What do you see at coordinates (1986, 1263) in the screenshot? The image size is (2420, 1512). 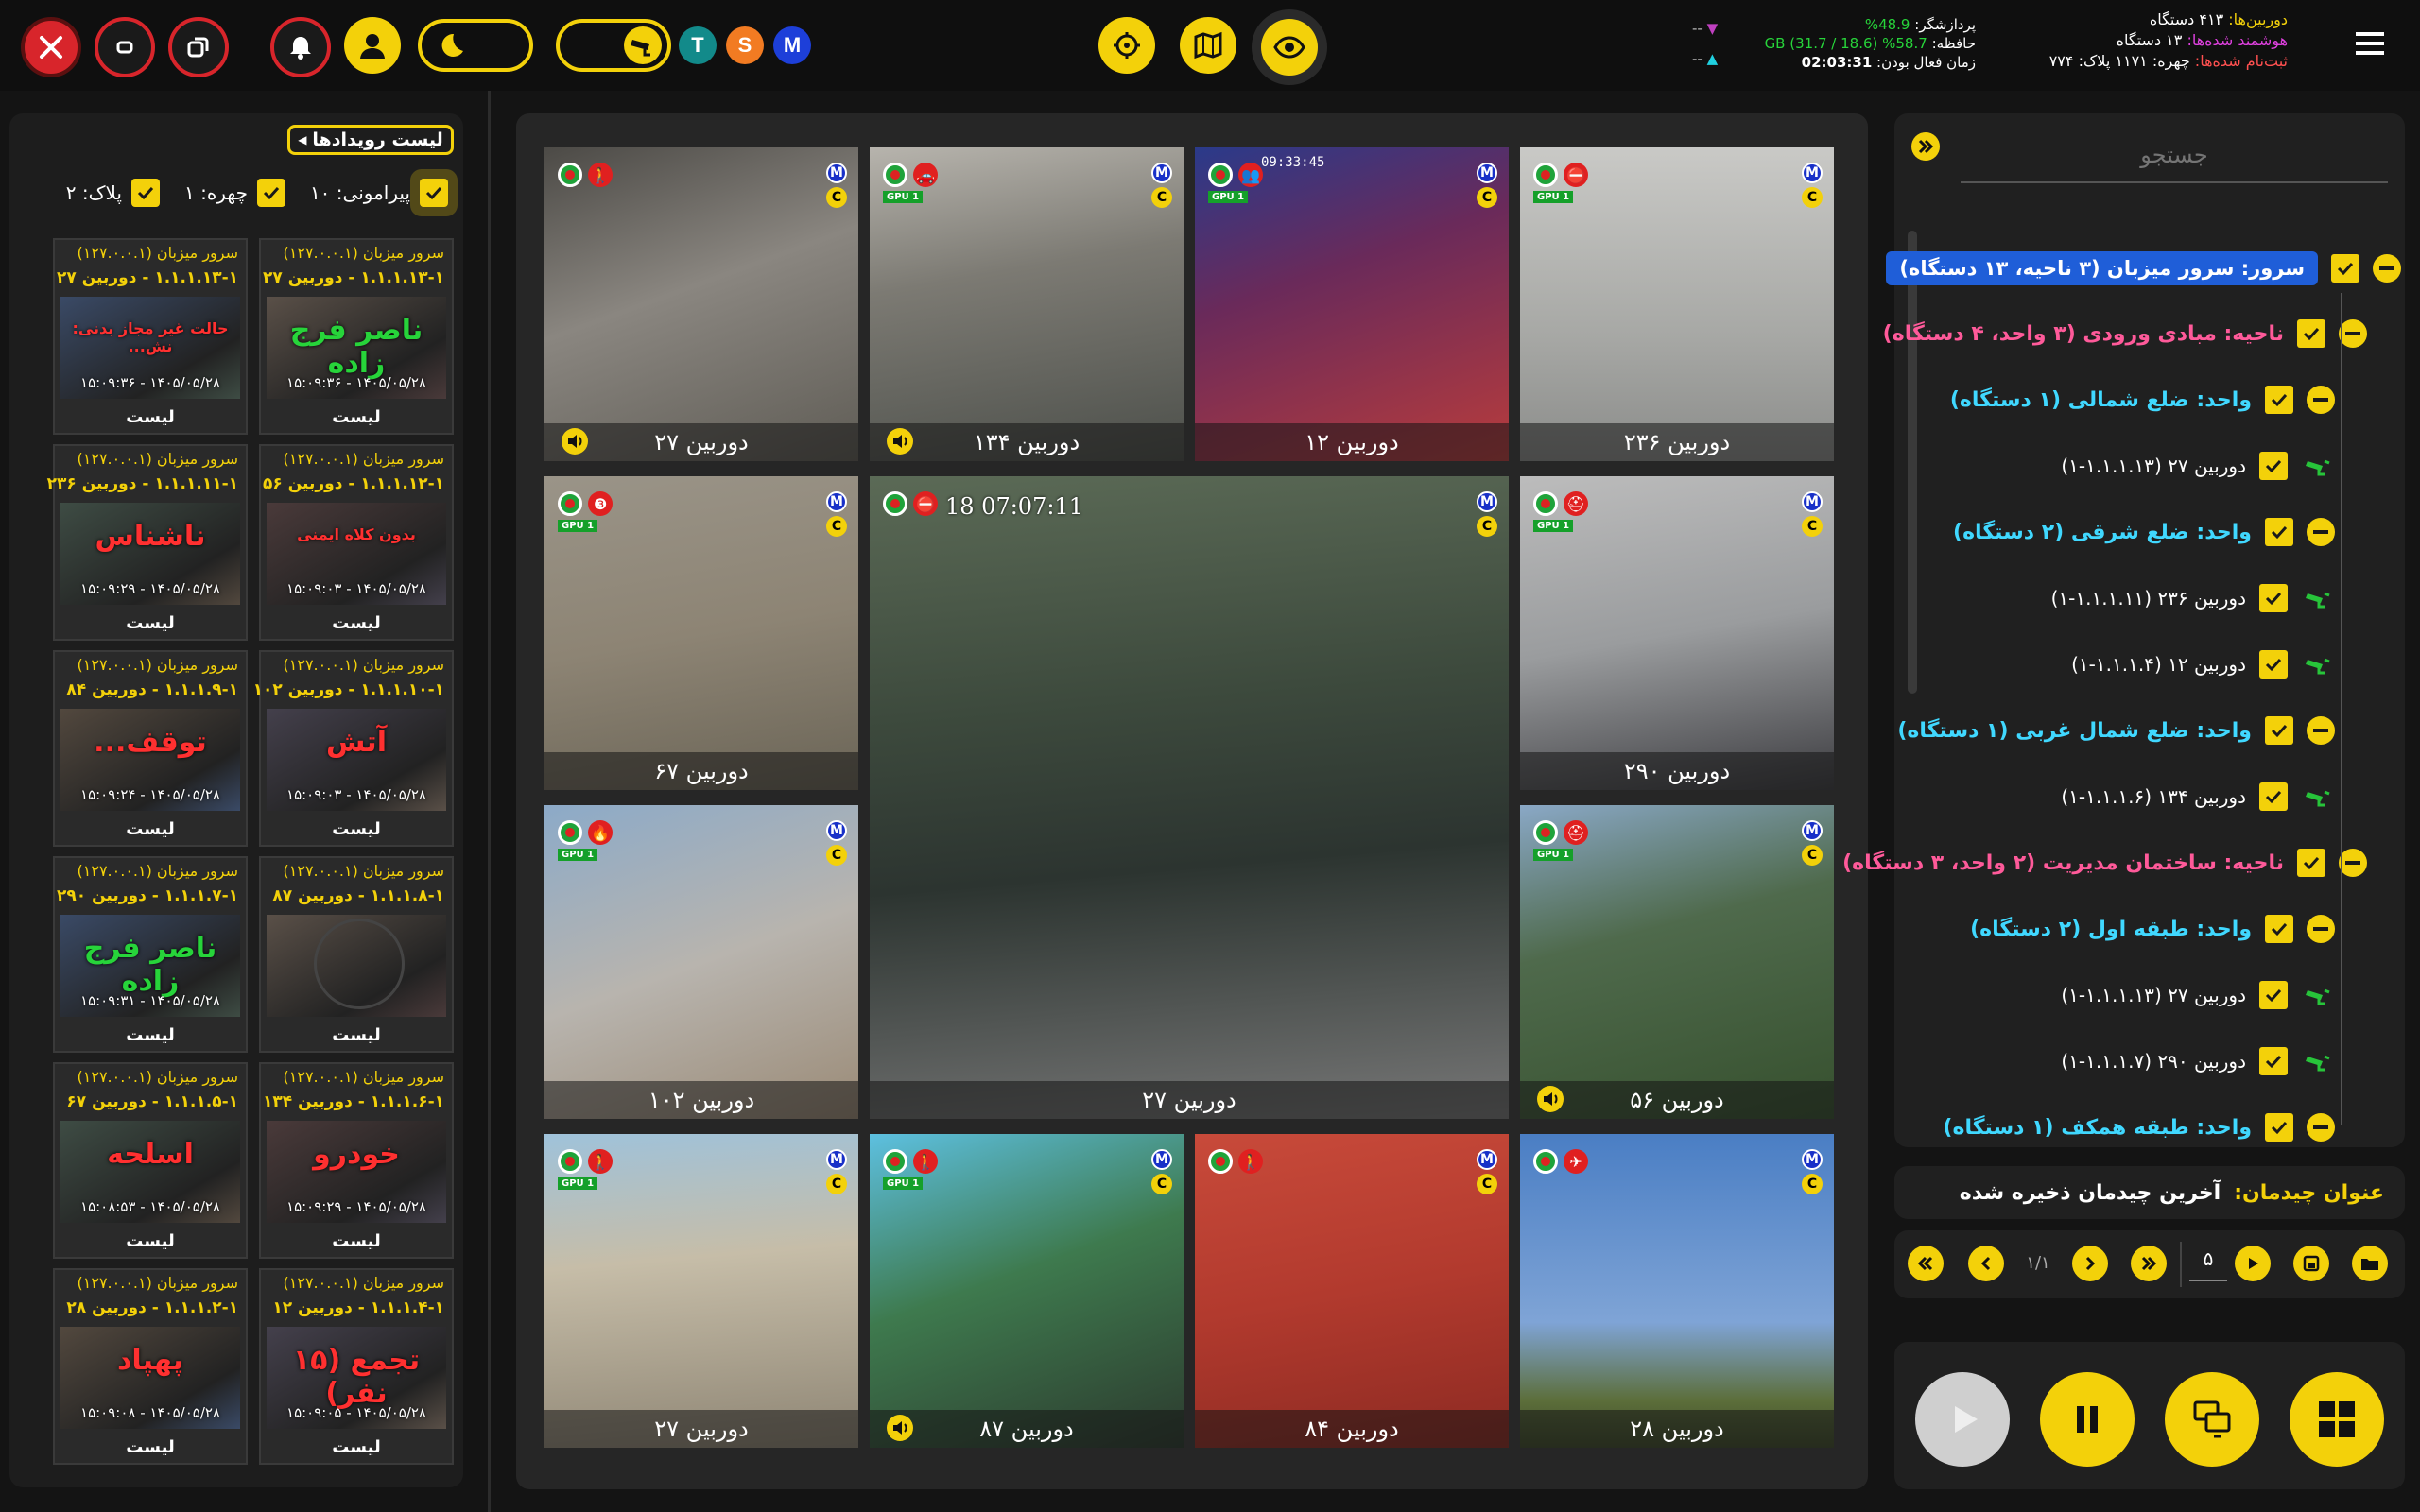 I see `prev-page-button` at bounding box center [1986, 1263].